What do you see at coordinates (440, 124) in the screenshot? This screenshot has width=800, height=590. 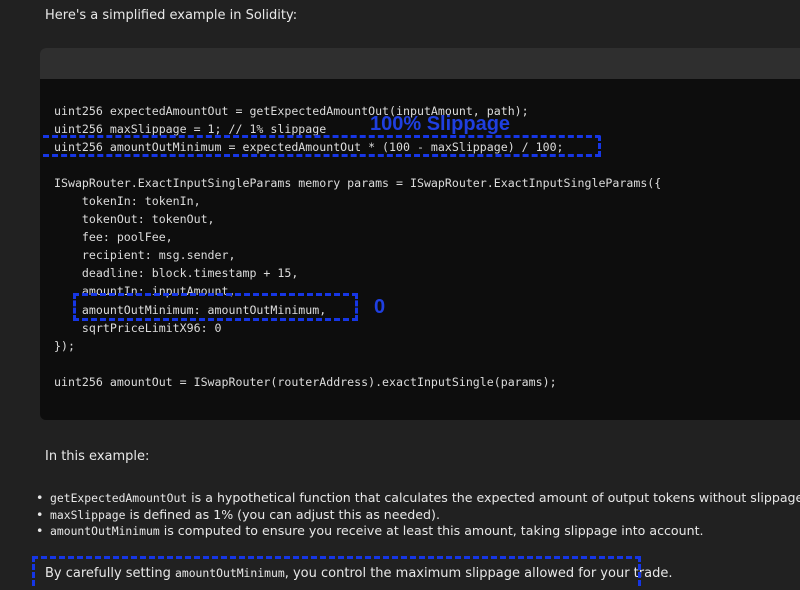 I see `slippage-annotation-label: 100% Slippage` at bounding box center [440, 124].